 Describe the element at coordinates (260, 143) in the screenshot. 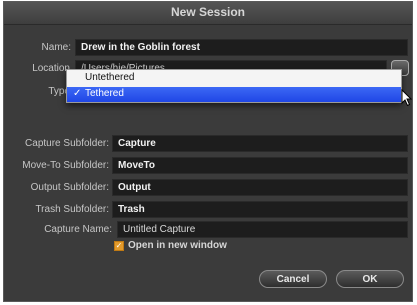

I see `capture-subfolder-field: Capture` at that location.